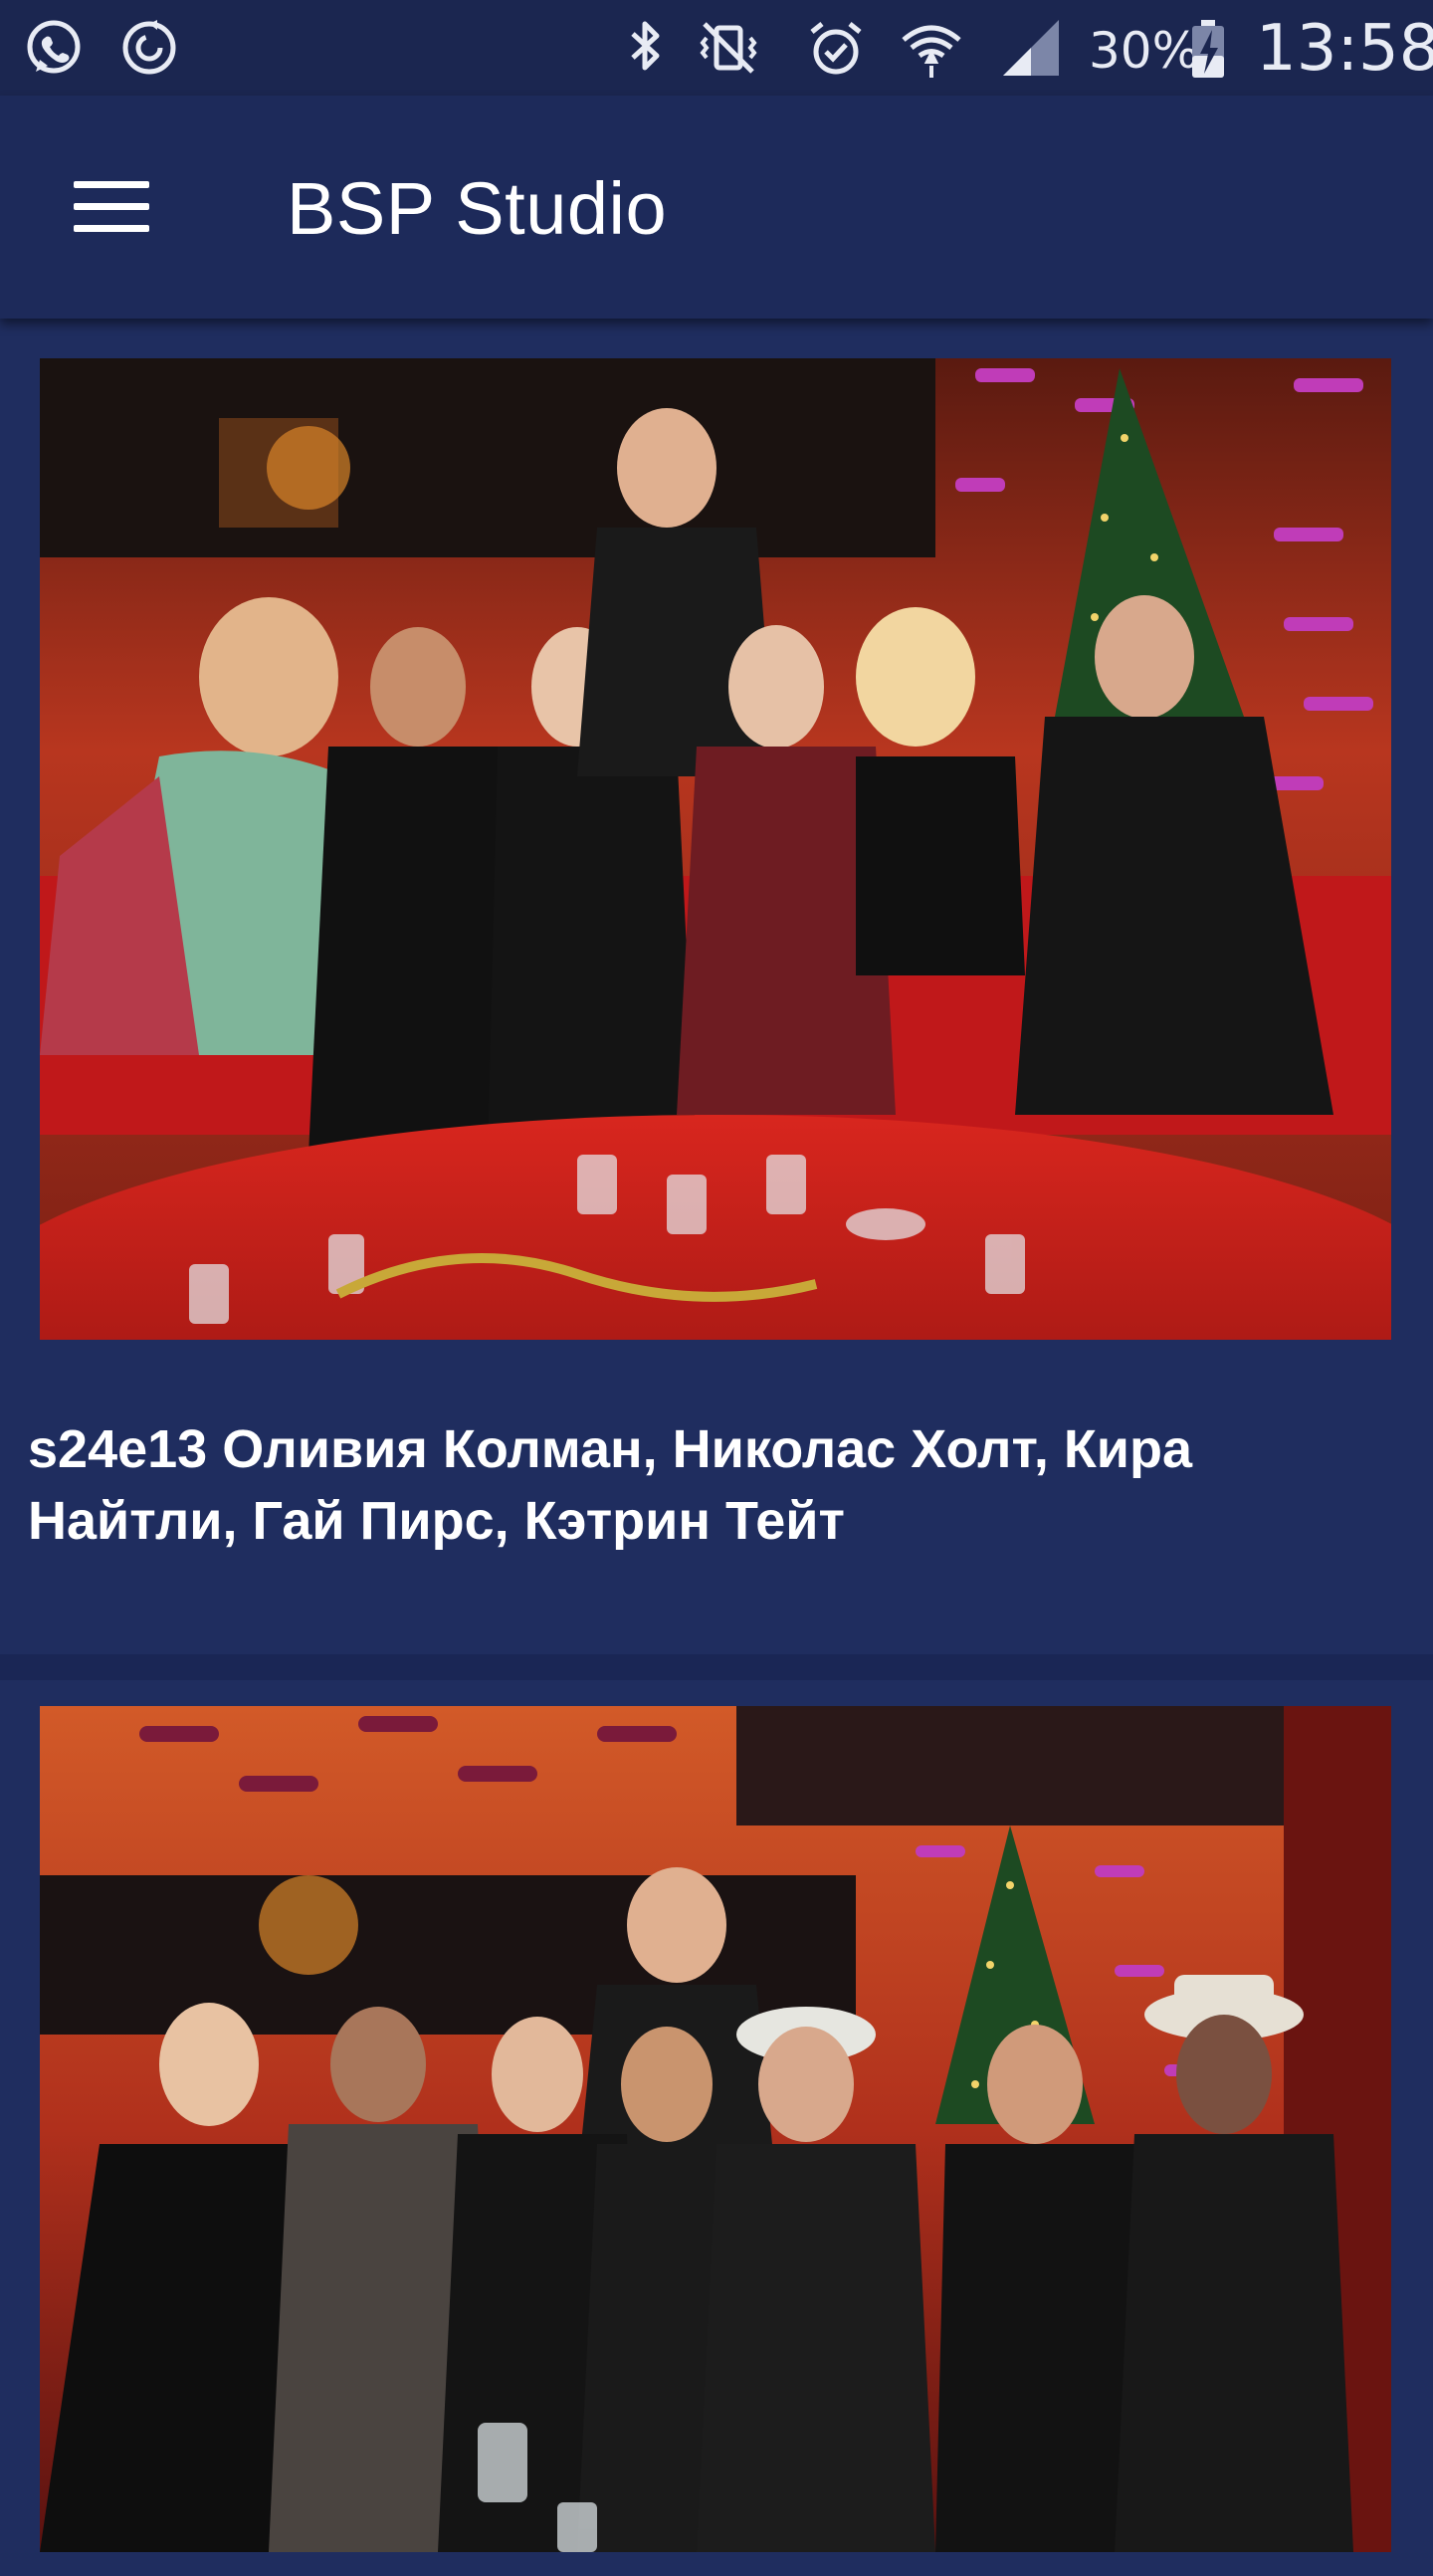  Describe the element at coordinates (1031, 48) in the screenshot. I see `signal-icon` at that location.